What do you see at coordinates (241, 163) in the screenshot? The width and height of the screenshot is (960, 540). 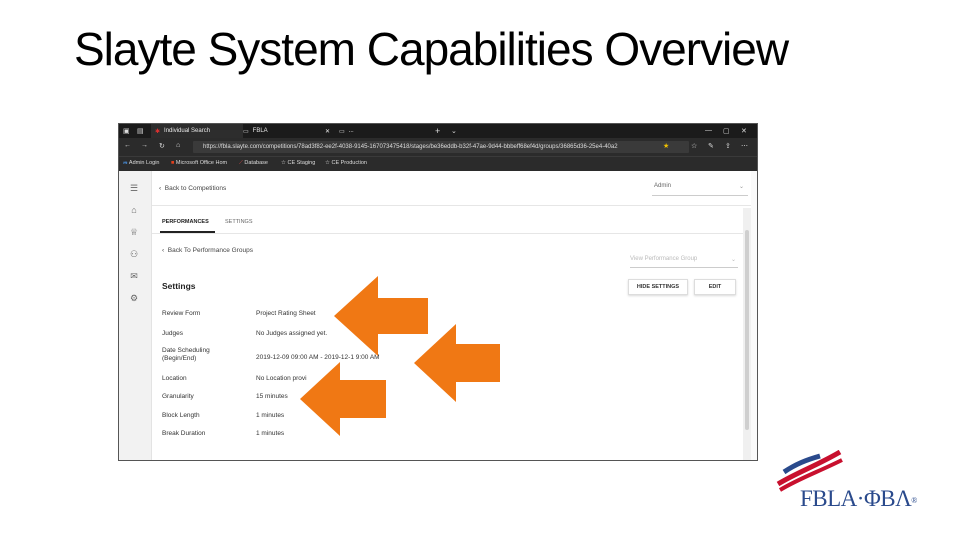 I see `database-icon: ⟋` at bounding box center [241, 163].